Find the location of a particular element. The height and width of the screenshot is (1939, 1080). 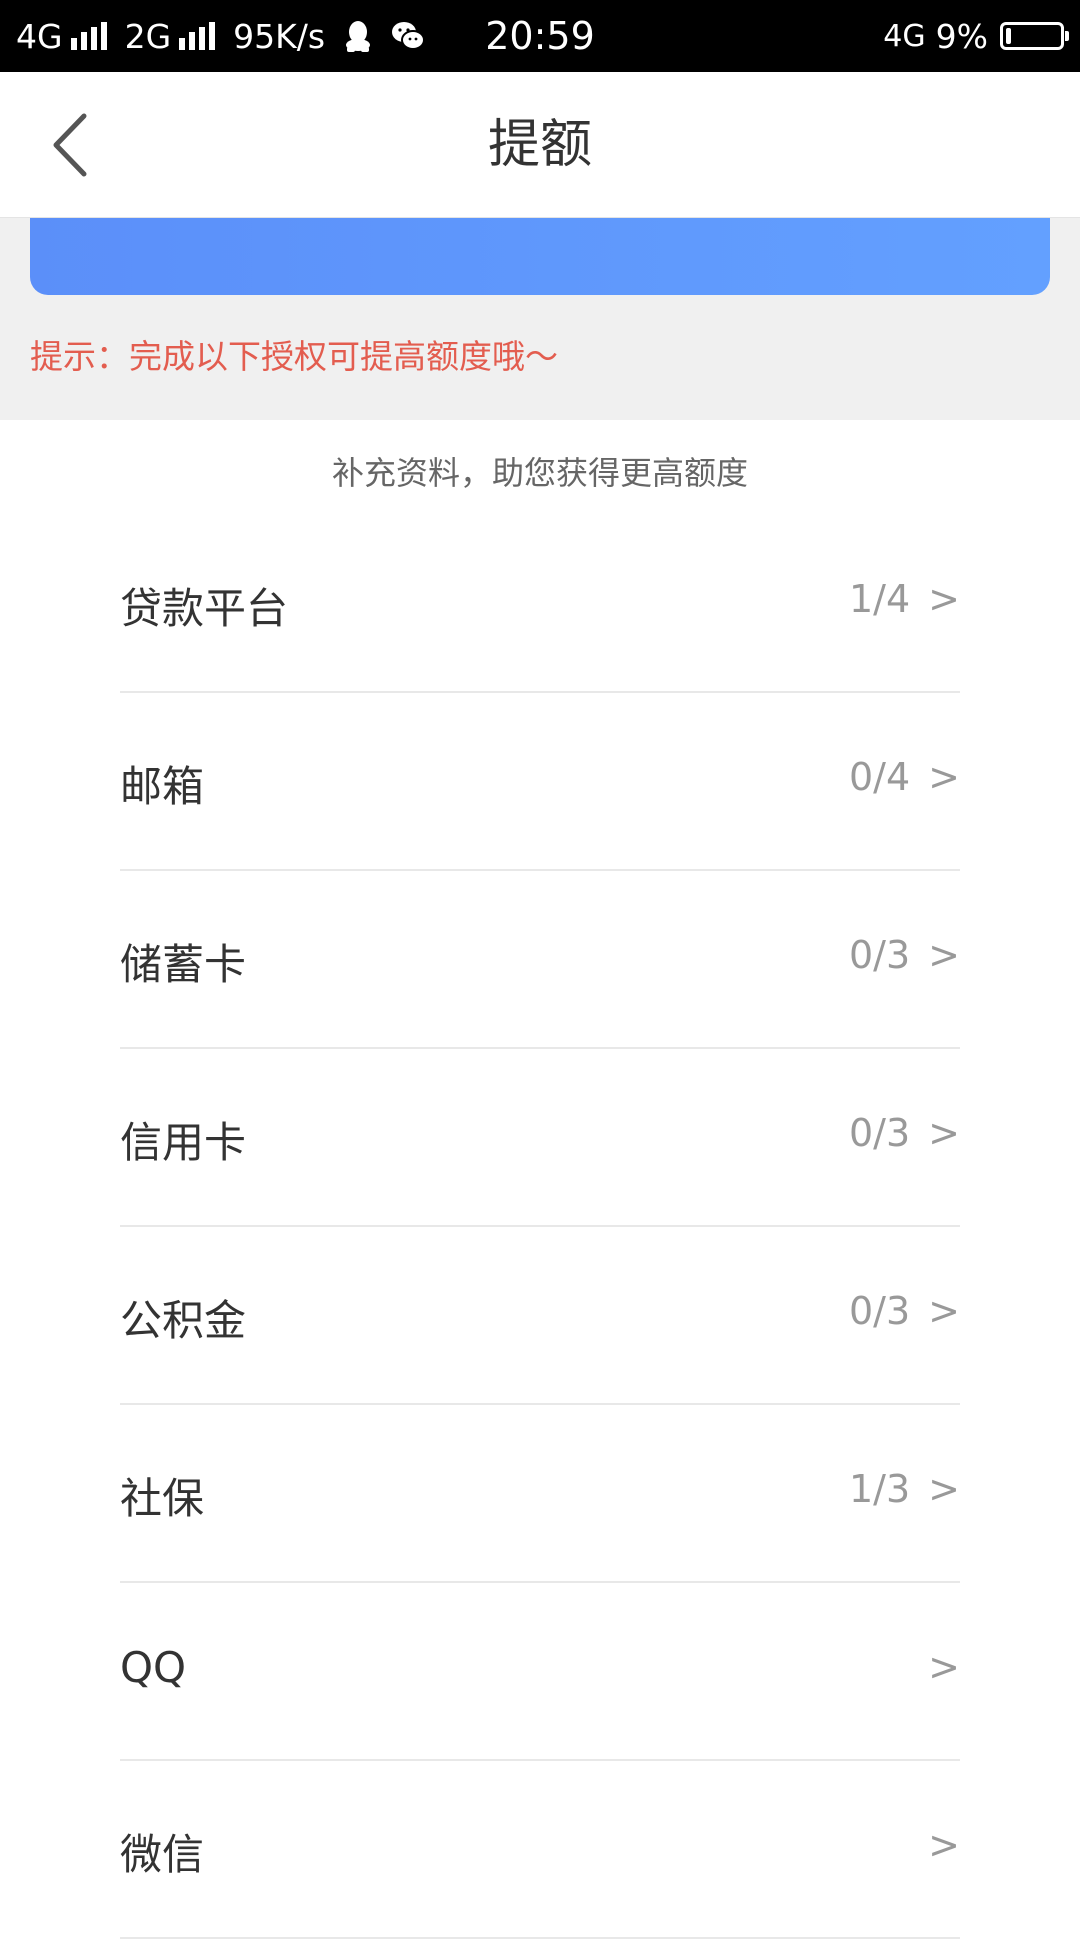

back-button is located at coordinates (75, 145).